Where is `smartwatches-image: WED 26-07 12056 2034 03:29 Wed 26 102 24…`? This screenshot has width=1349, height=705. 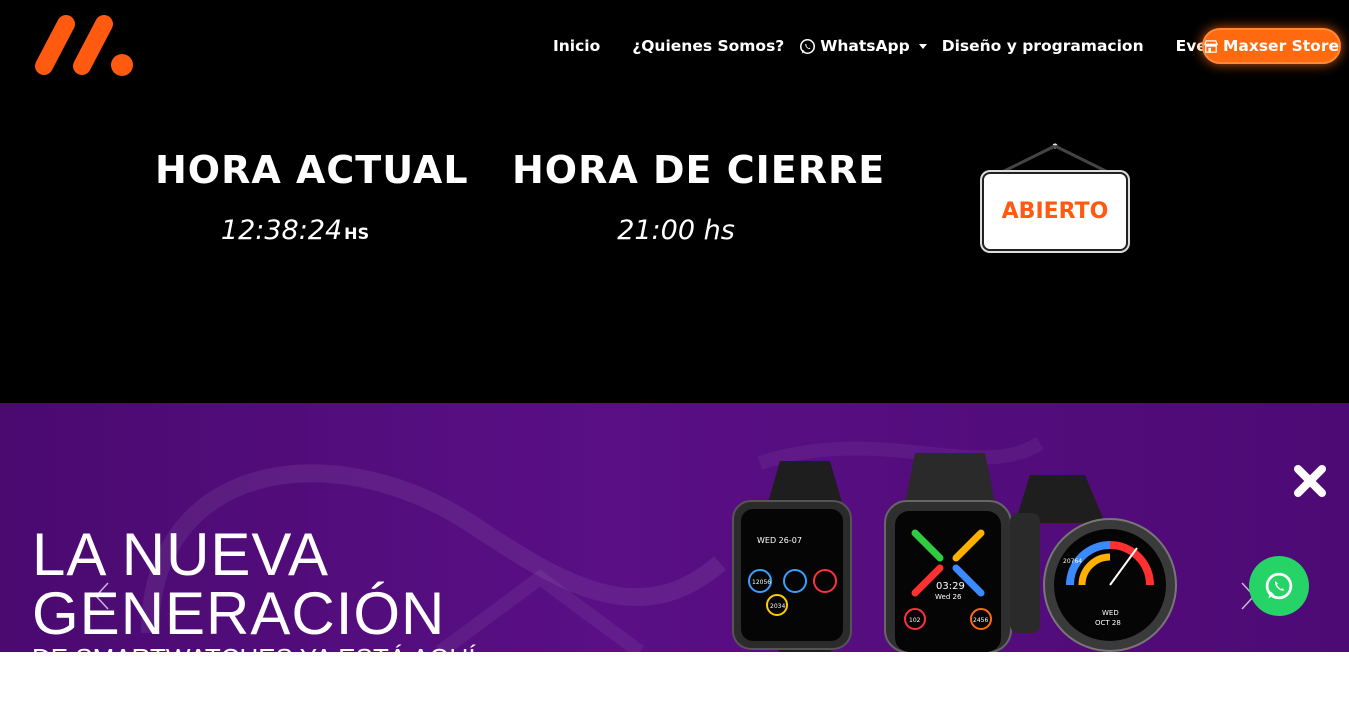
smartwatches-image: WED 26-07 12056 2034 03:29 Wed 26 102 24… is located at coordinates (954, 552).